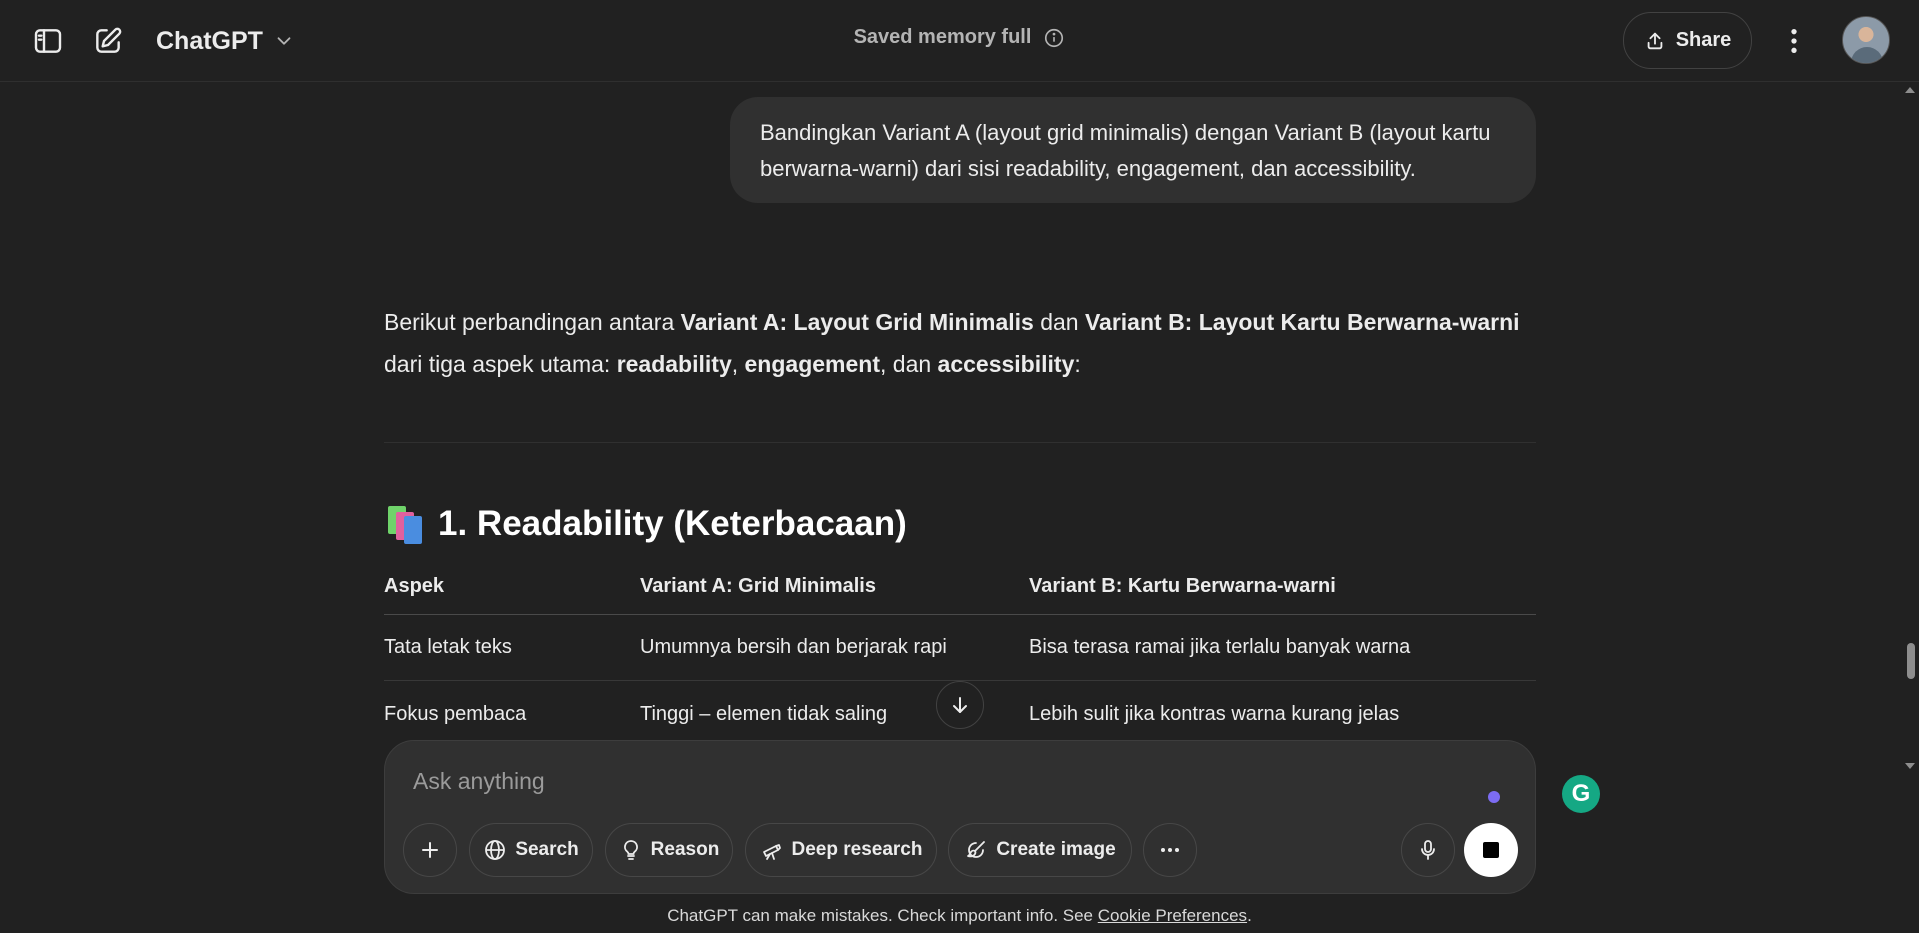  Describe the element at coordinates (771, 852) in the screenshot. I see `telescope-icon` at that location.